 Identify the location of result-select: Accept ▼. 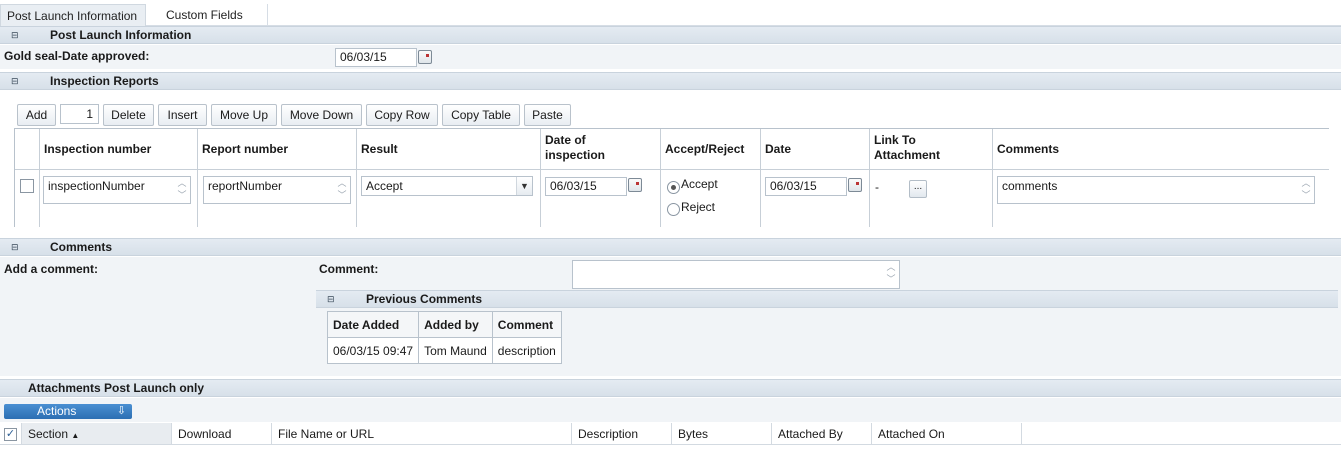
(447, 186).